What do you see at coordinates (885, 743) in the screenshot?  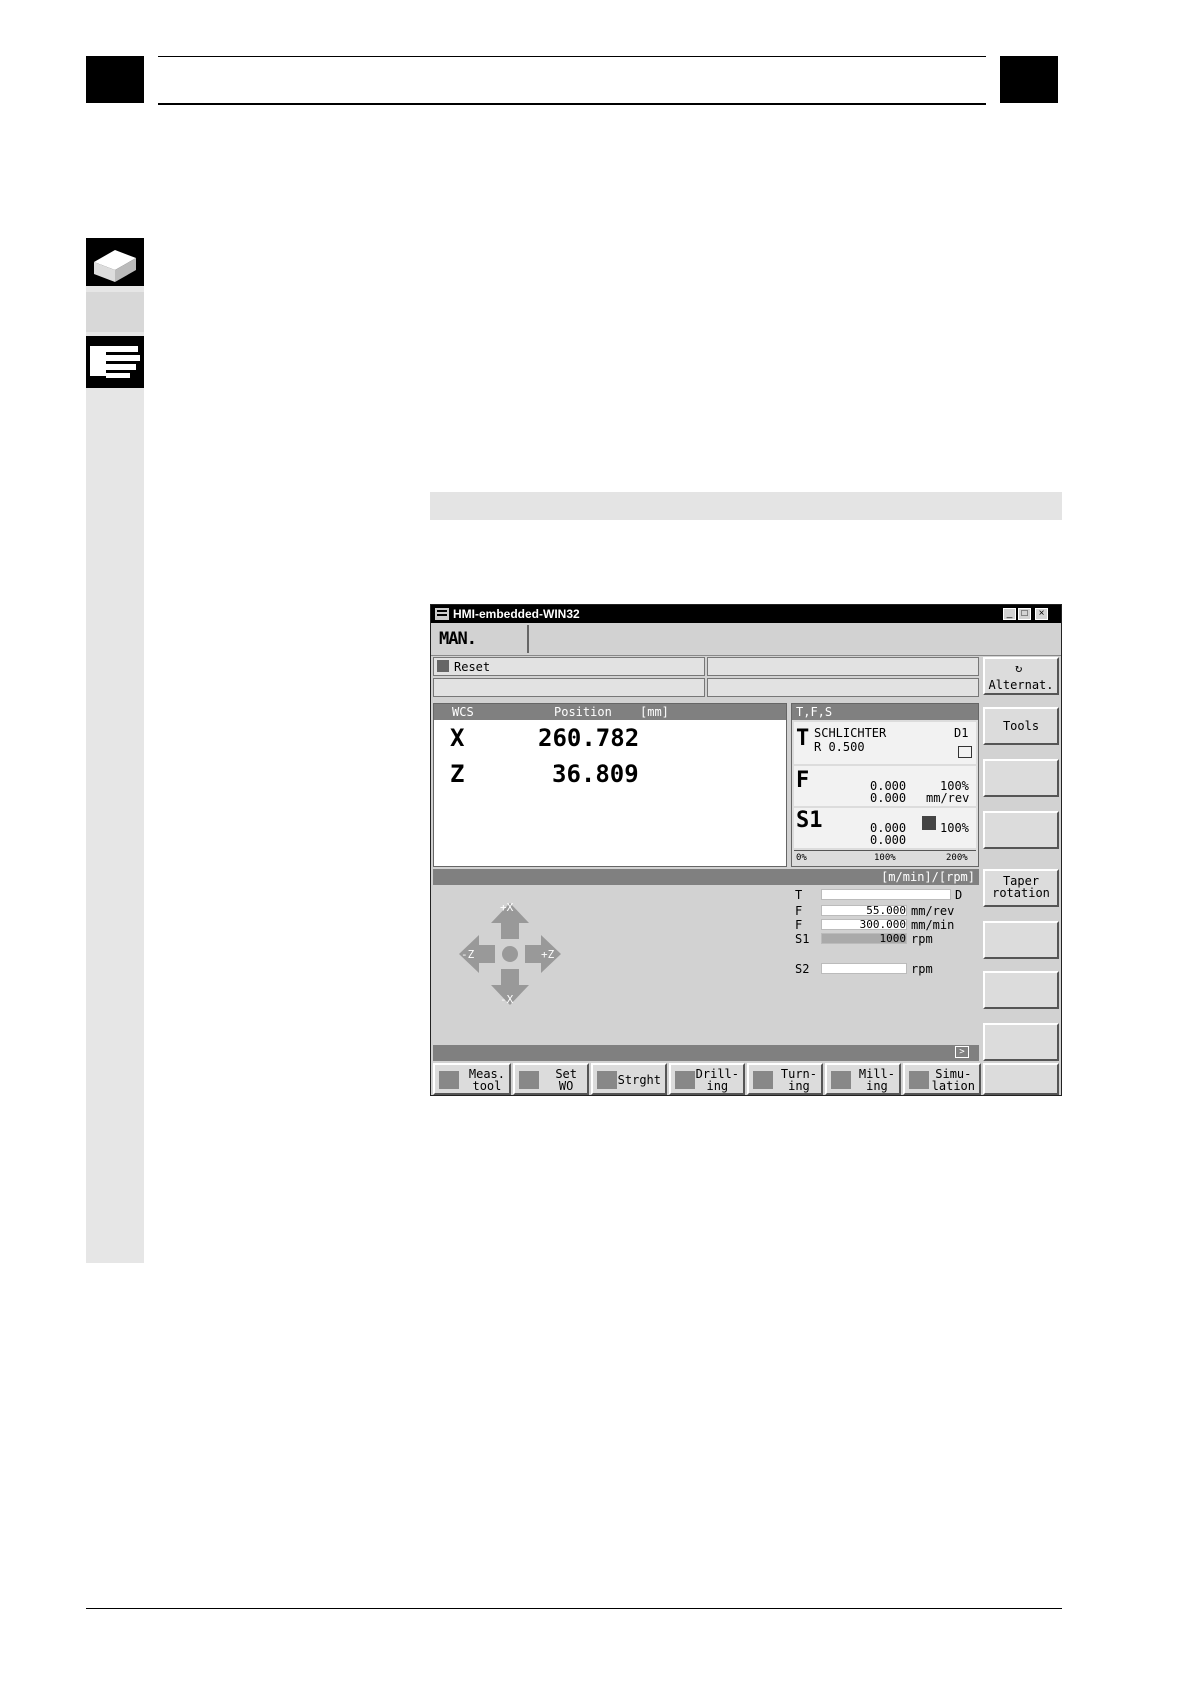 I see `tool-block: T SCHLICHTER R 0.500 D1` at bounding box center [885, 743].